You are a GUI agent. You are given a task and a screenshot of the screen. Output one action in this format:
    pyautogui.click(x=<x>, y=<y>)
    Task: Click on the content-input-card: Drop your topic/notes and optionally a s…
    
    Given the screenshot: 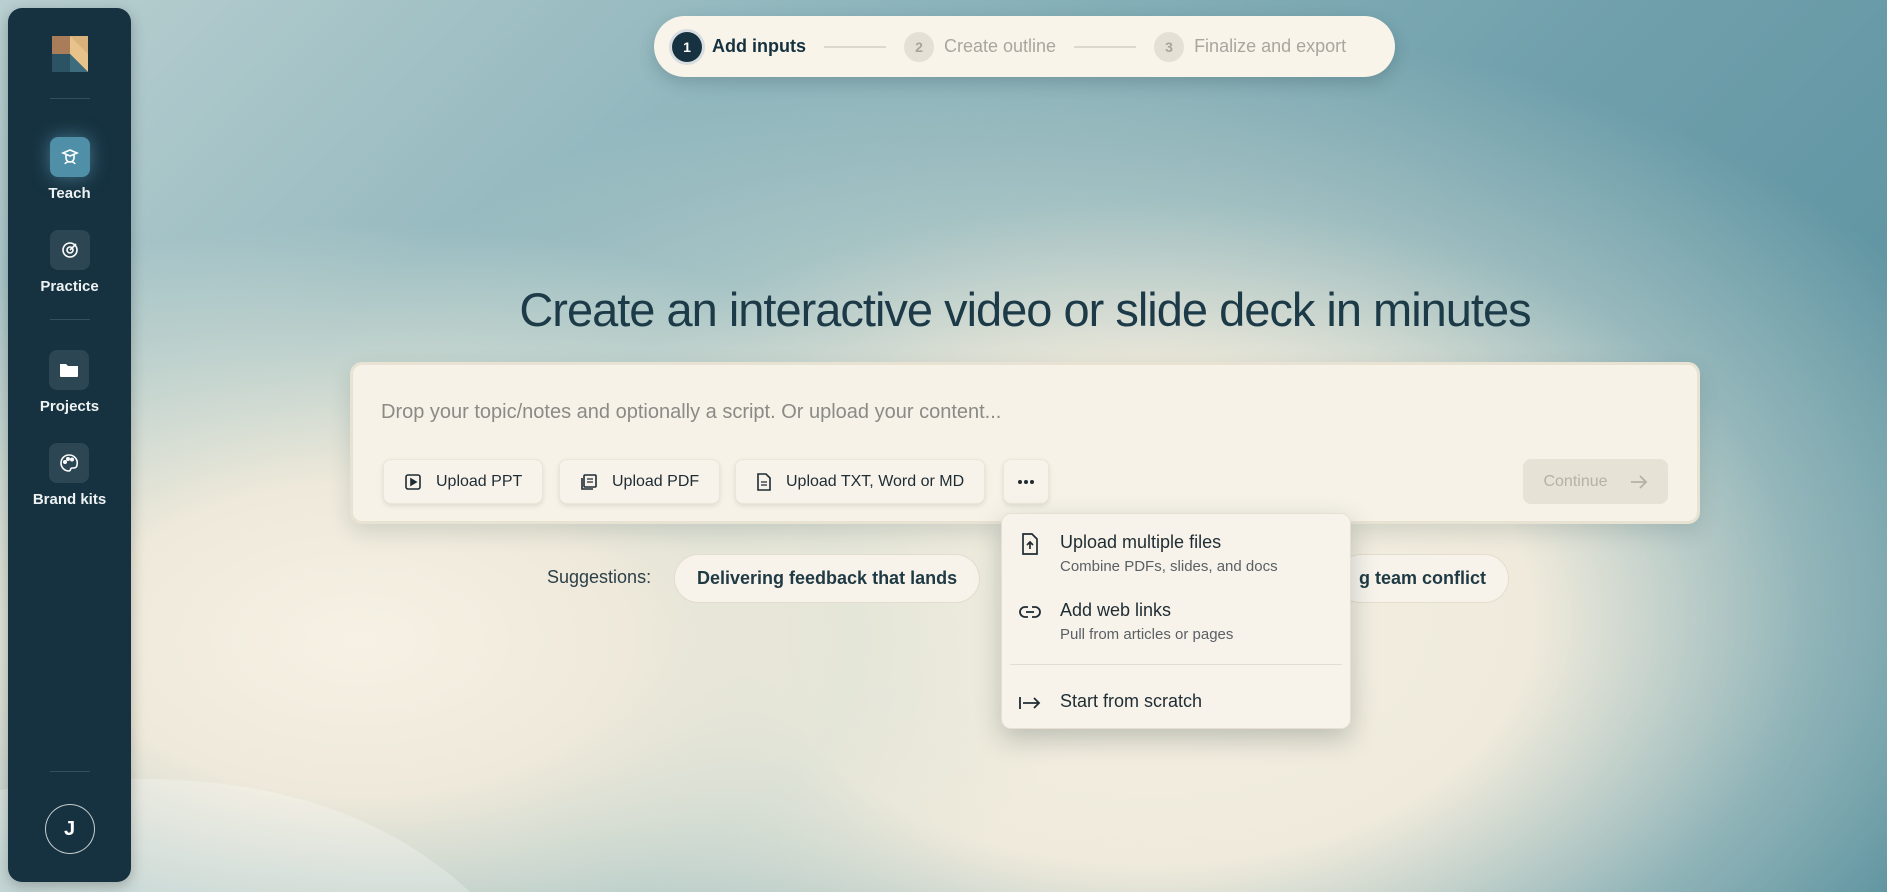 What is the action you would take?
    pyautogui.click(x=1025, y=443)
    